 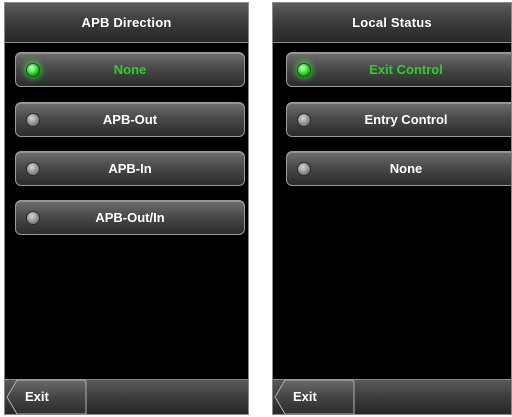 What do you see at coordinates (406, 69) in the screenshot?
I see `option-label: Exit Control` at bounding box center [406, 69].